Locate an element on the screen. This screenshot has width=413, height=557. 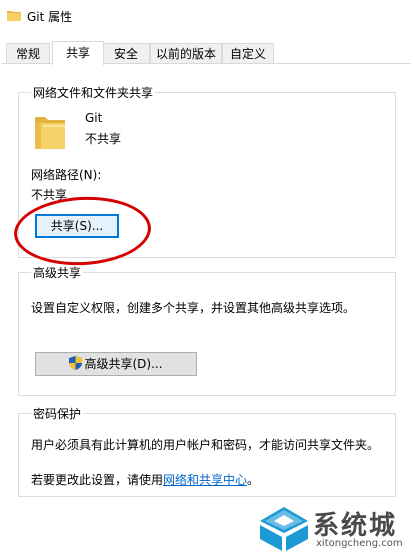
tab-previous-versions: 以前的版本 is located at coordinates (186, 53).